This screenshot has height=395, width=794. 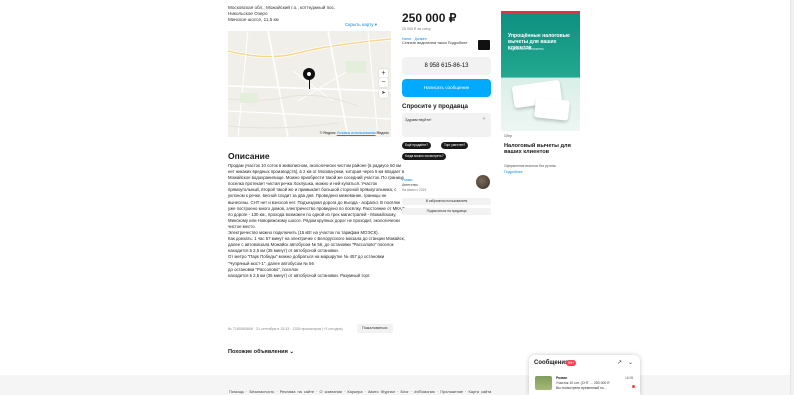 What do you see at coordinates (416, 29) in the screenshot?
I see `price-per-unit: 25 000 ₽ за сотку` at bounding box center [416, 29].